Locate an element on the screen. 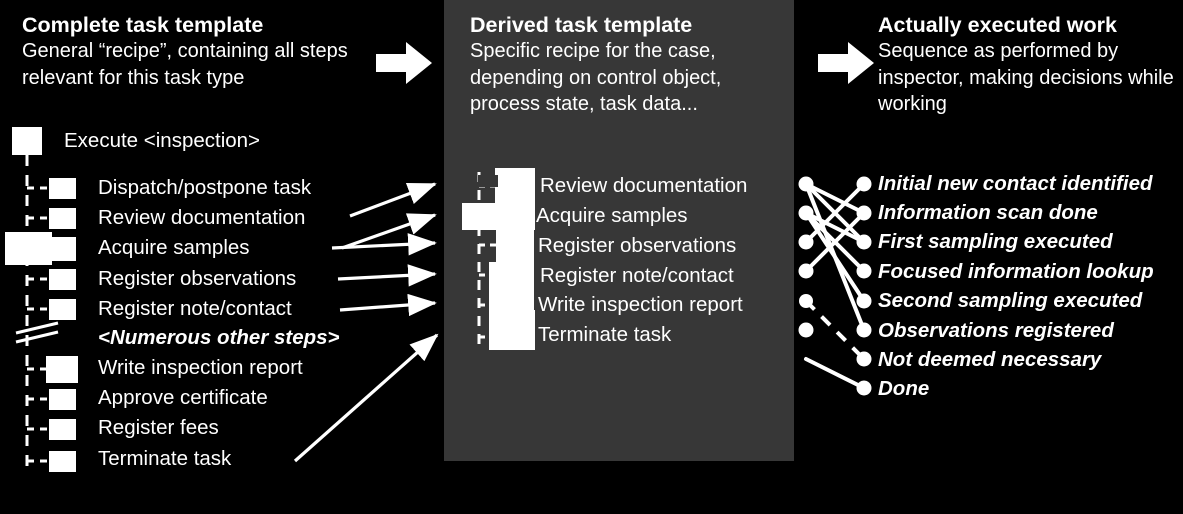 Image resolution: width=1183 pixels, height=514 pixels. right-item-0: Initial new contact identified is located at coordinates (1015, 183).